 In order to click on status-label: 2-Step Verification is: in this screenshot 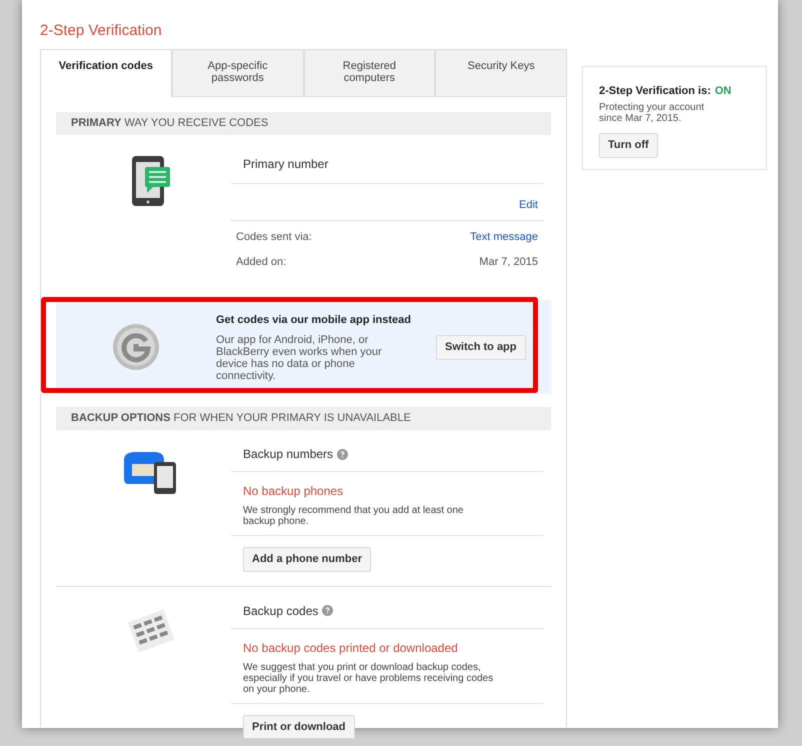, I will do `click(655, 91)`.